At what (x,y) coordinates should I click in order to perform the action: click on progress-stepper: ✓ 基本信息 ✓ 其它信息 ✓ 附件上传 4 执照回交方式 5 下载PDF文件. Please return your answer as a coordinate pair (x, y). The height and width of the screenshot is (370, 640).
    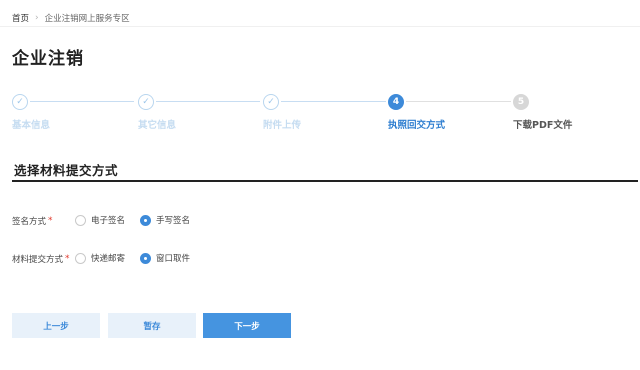
    Looking at the image, I should click on (320, 113).